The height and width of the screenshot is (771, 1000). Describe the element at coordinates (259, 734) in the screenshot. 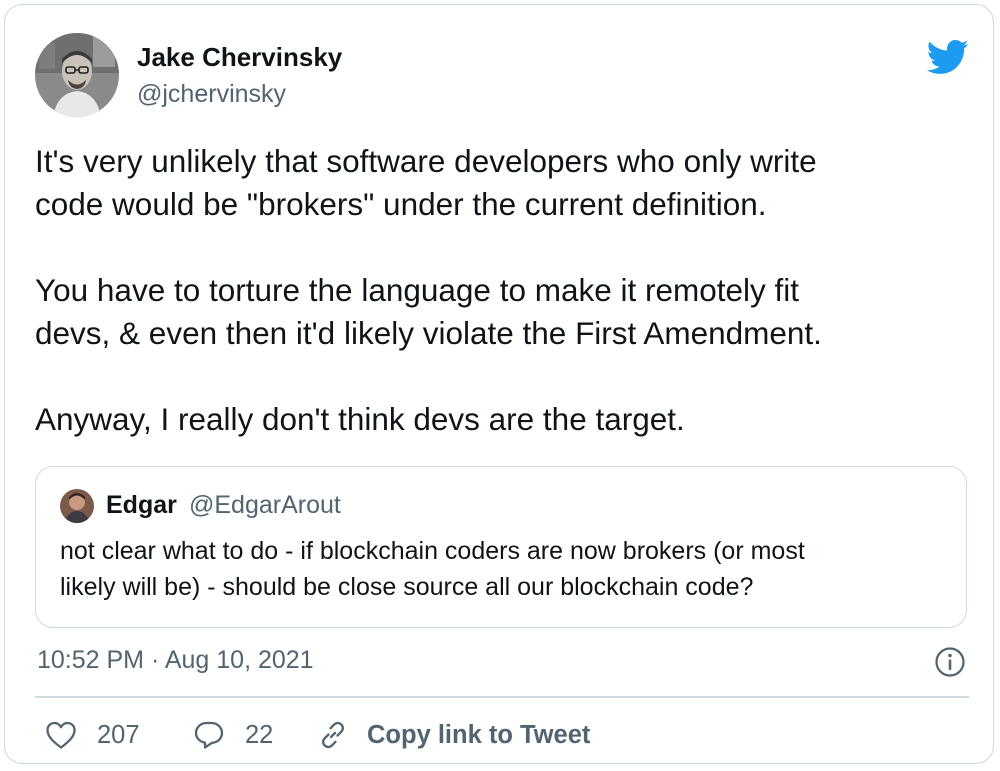

I see `reply-count: 22` at that location.